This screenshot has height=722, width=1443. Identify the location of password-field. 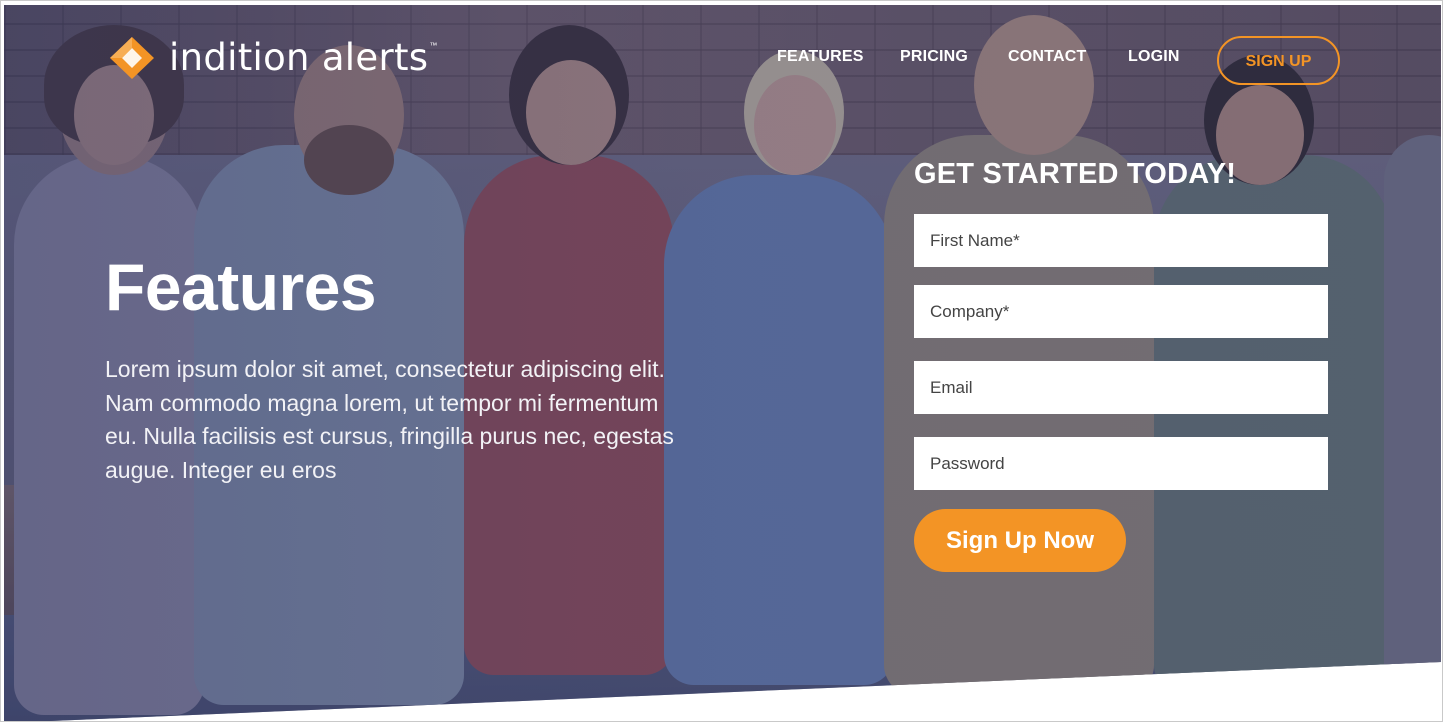
(1121, 463).